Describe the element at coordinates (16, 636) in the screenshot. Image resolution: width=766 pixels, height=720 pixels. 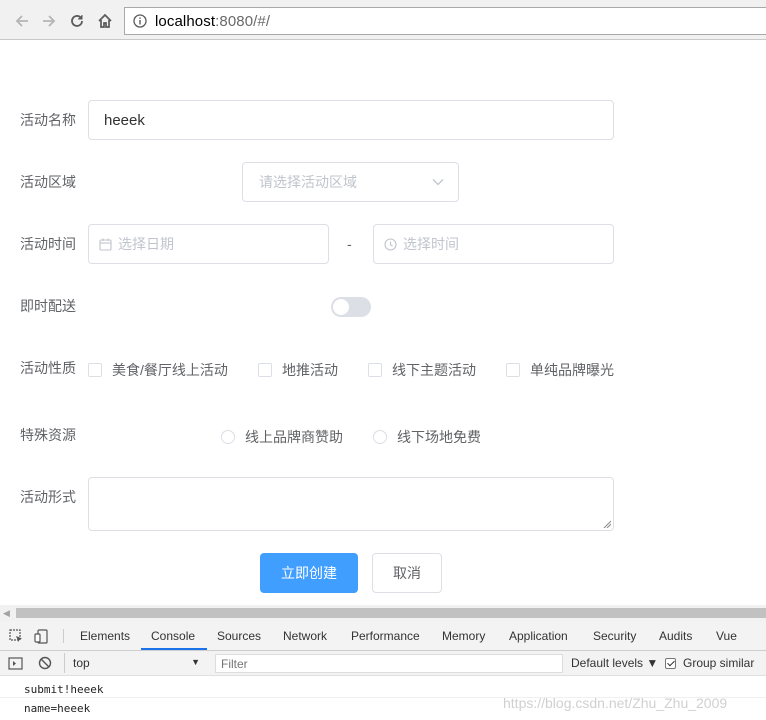
I see `inspect-element-icon` at that location.